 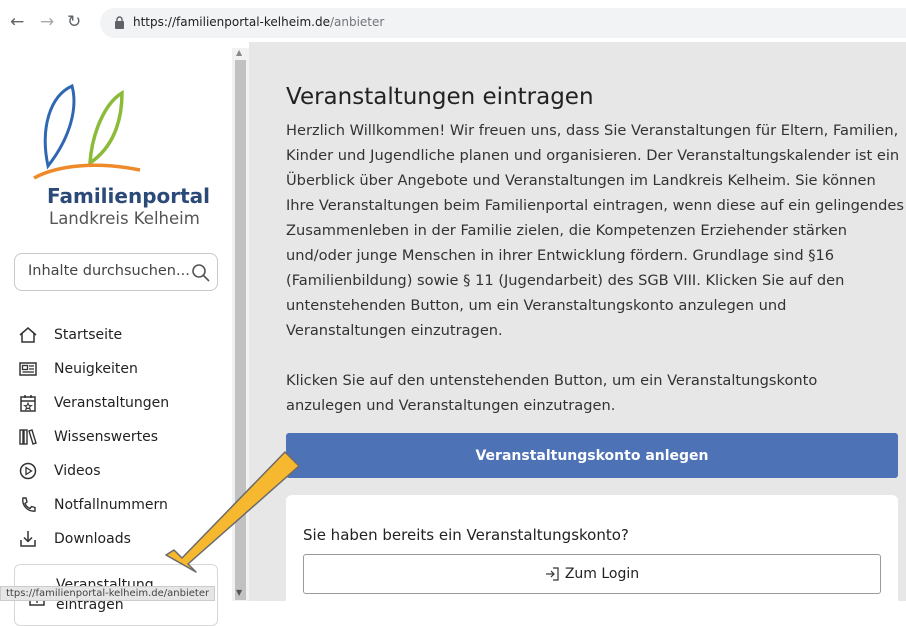 What do you see at coordinates (17, 22) in the screenshot?
I see `back-arrow-icon: ←` at bounding box center [17, 22].